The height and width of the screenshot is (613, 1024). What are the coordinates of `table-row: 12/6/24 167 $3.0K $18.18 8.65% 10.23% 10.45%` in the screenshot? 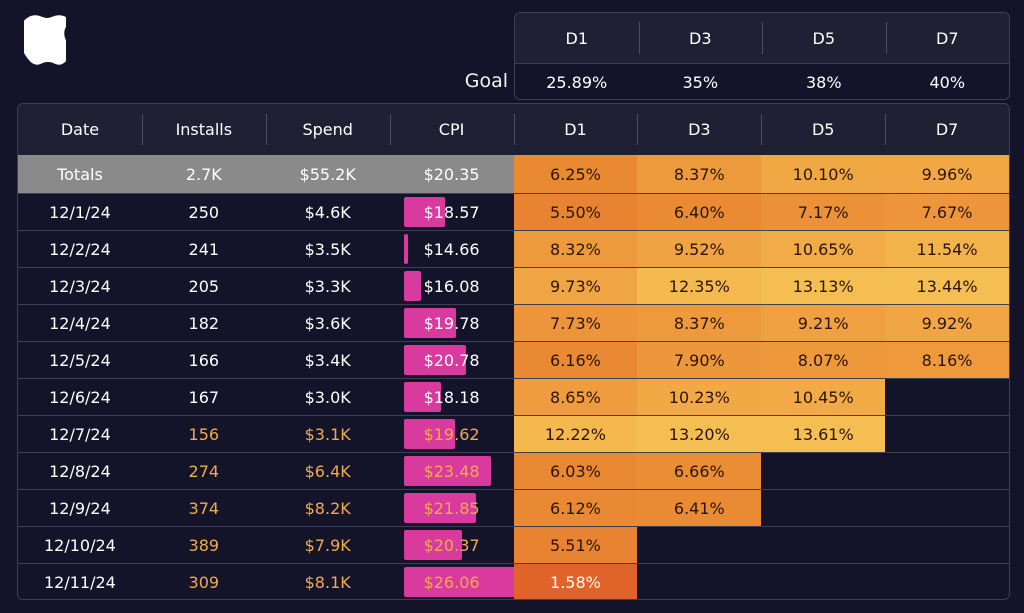 It's located at (513, 396).